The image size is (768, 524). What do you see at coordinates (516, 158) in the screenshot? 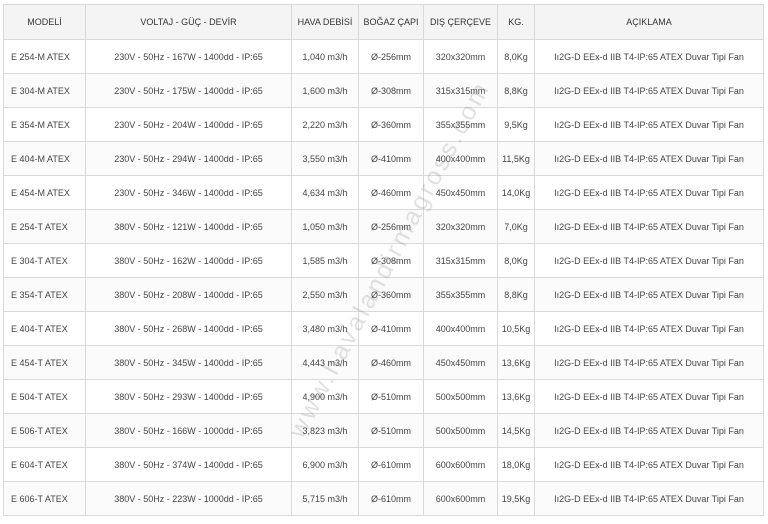
I see `cell-weight: 11,5Kg` at bounding box center [516, 158].